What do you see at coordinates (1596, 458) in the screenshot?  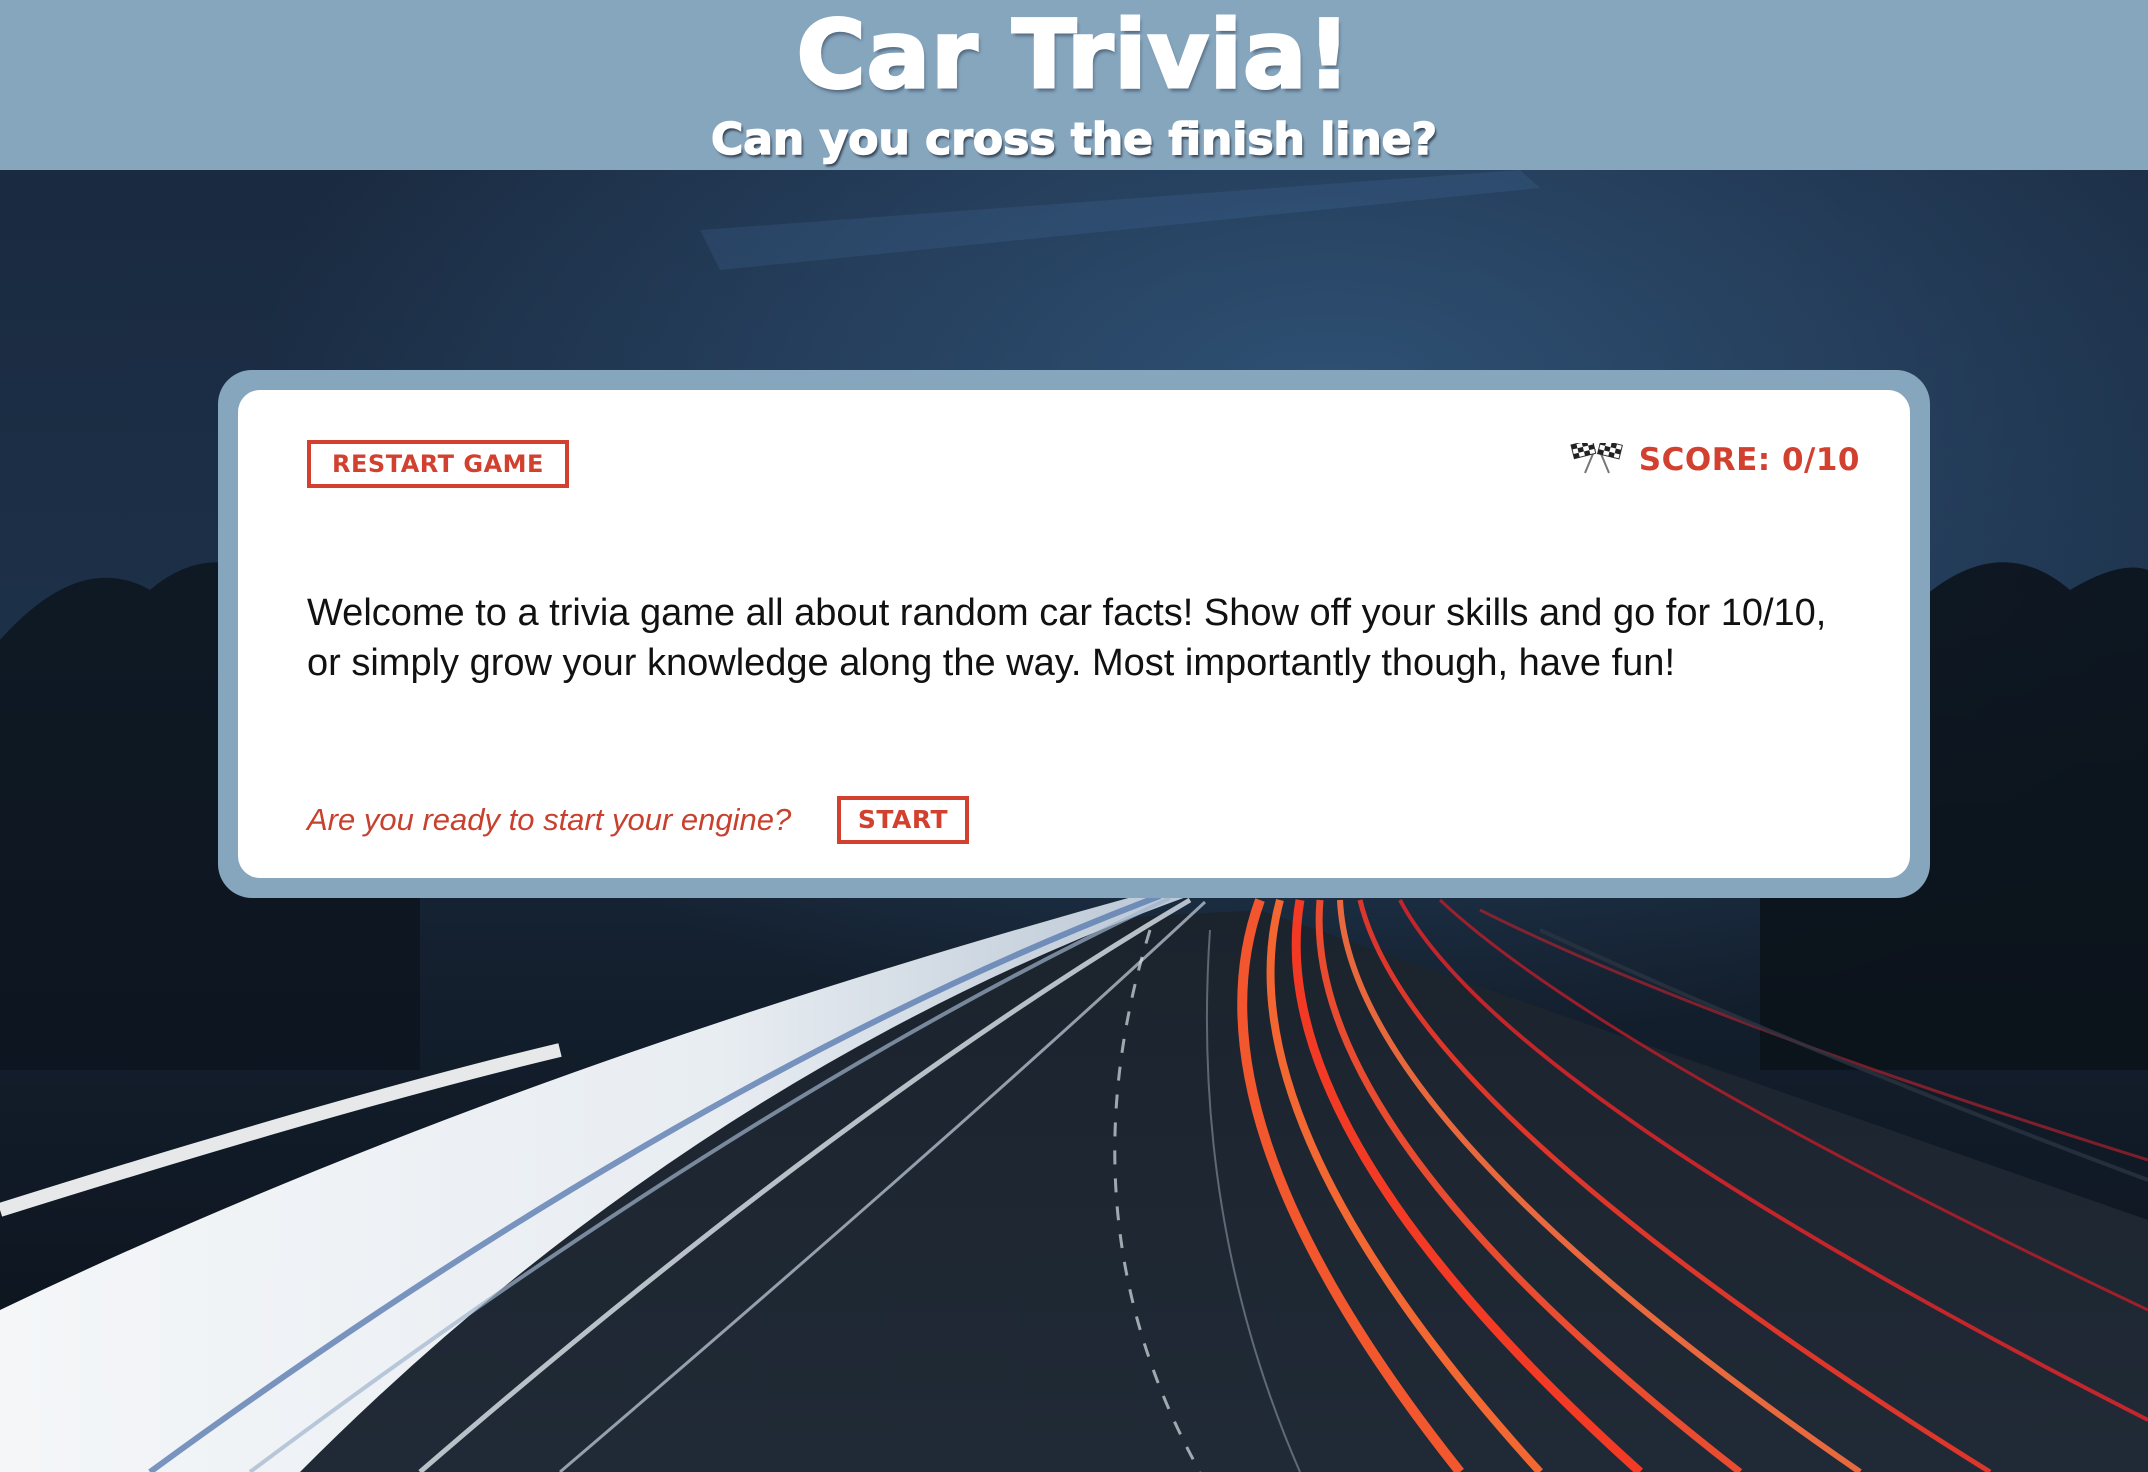 I see `checkered-flags-icon` at bounding box center [1596, 458].